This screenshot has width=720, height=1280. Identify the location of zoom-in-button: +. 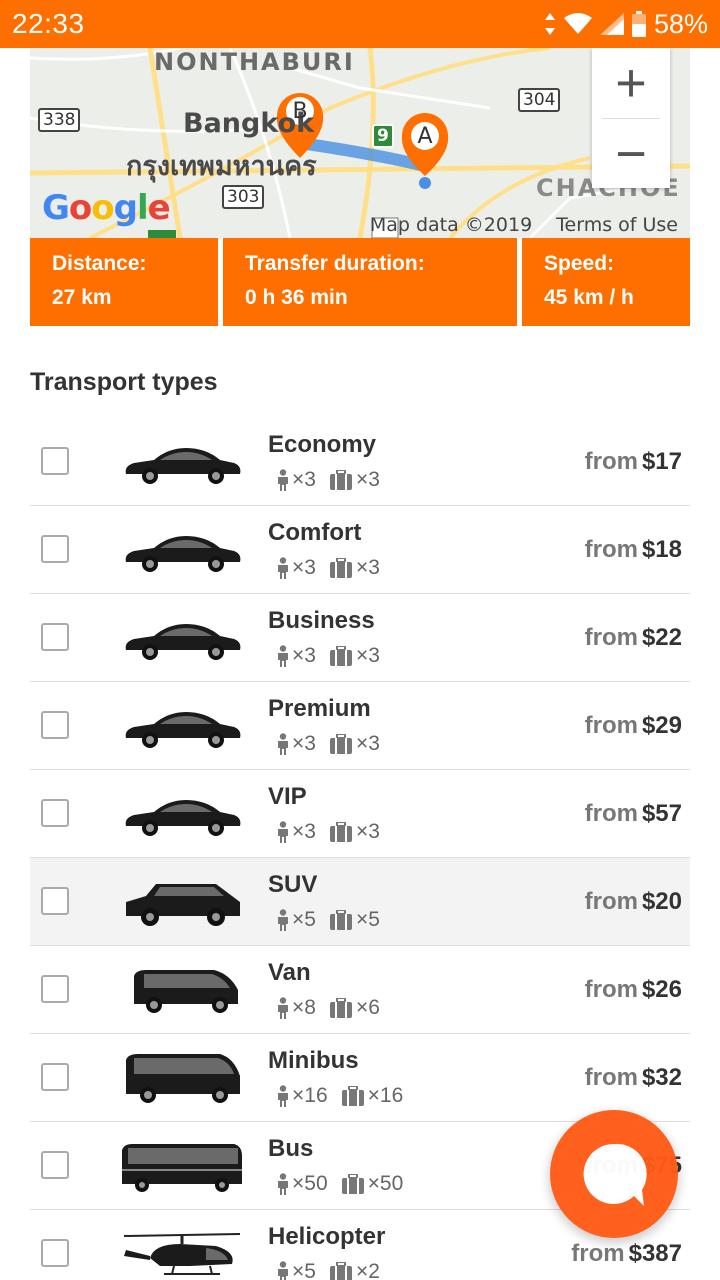
(631, 83).